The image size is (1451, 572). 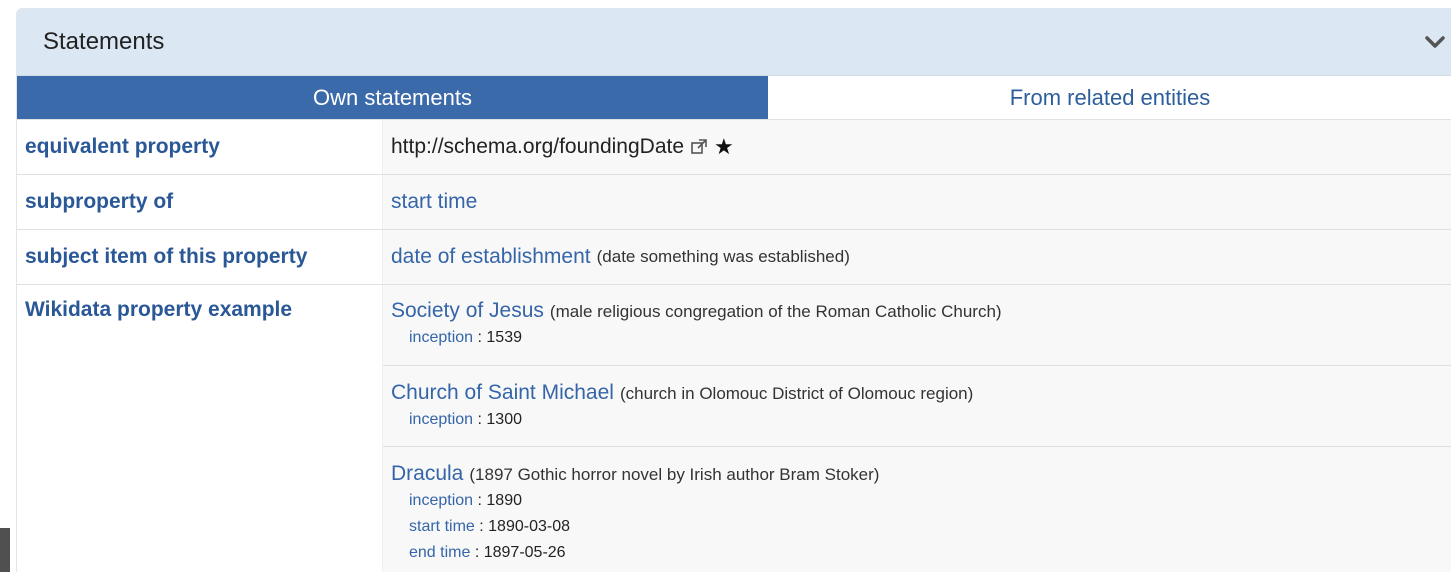 I want to click on qualifier-value: 1890-03-08, so click(x=529, y=526).